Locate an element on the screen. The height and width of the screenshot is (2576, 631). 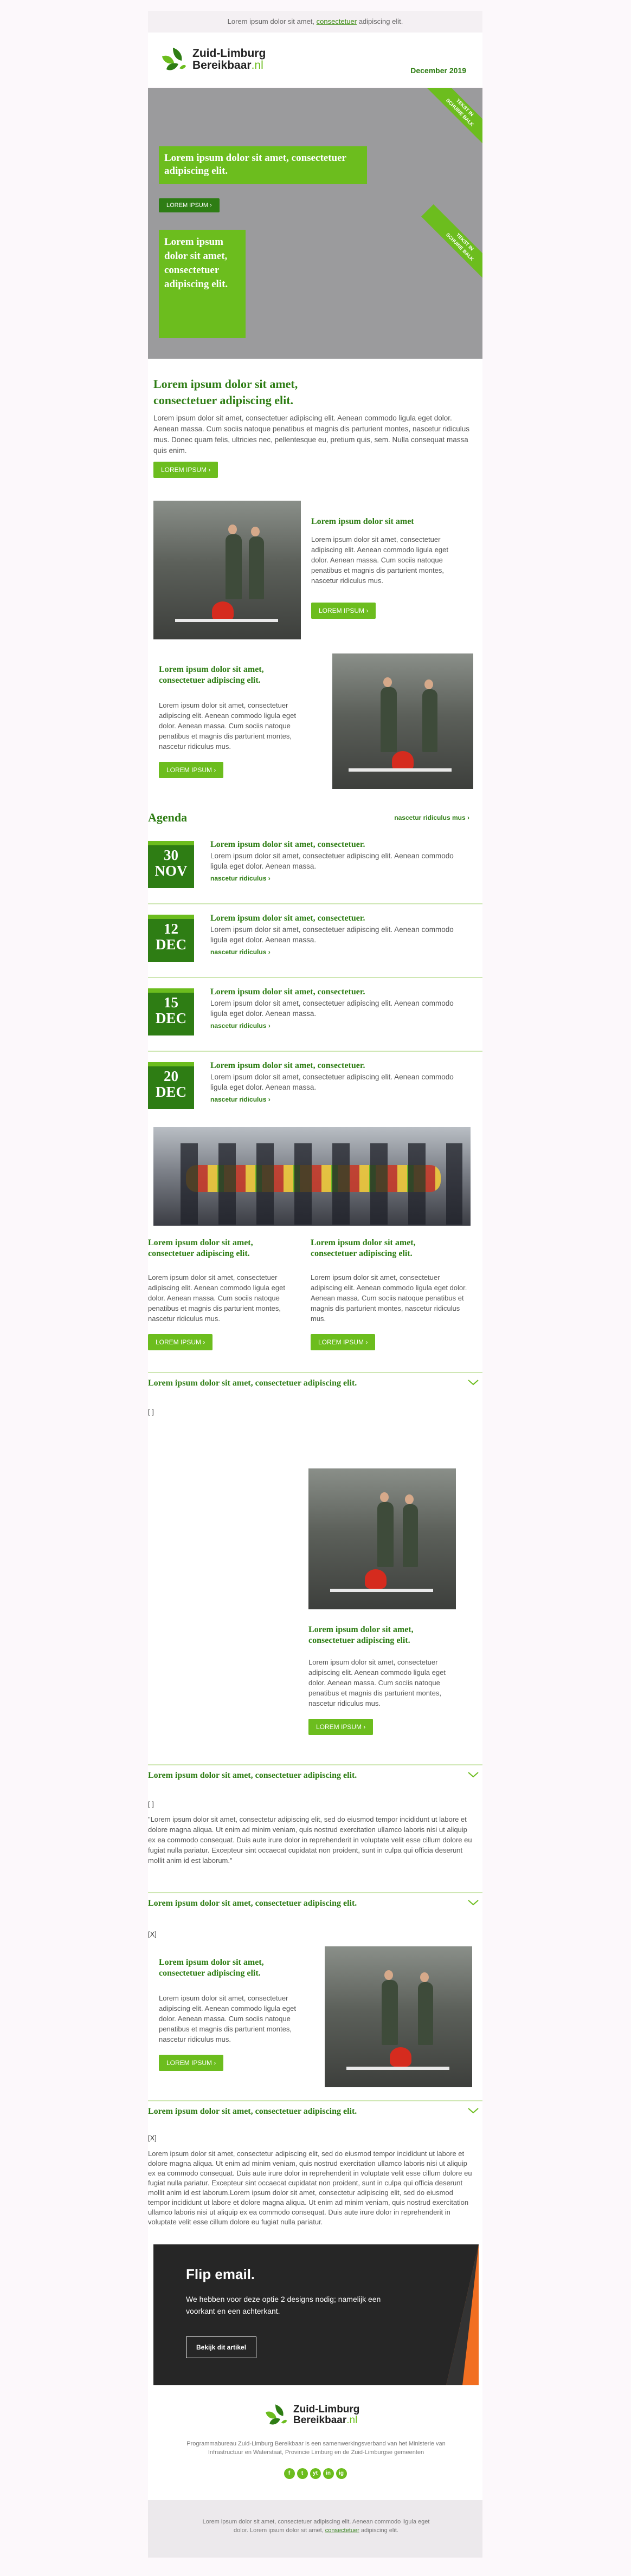
youtube-icon: yt is located at coordinates (315, 2473).